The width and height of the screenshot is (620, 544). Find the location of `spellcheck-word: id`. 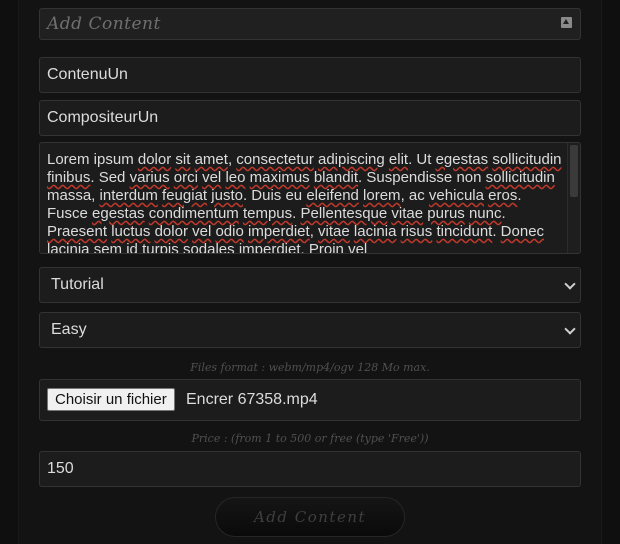

spellcheck-word: id is located at coordinates (132, 247).